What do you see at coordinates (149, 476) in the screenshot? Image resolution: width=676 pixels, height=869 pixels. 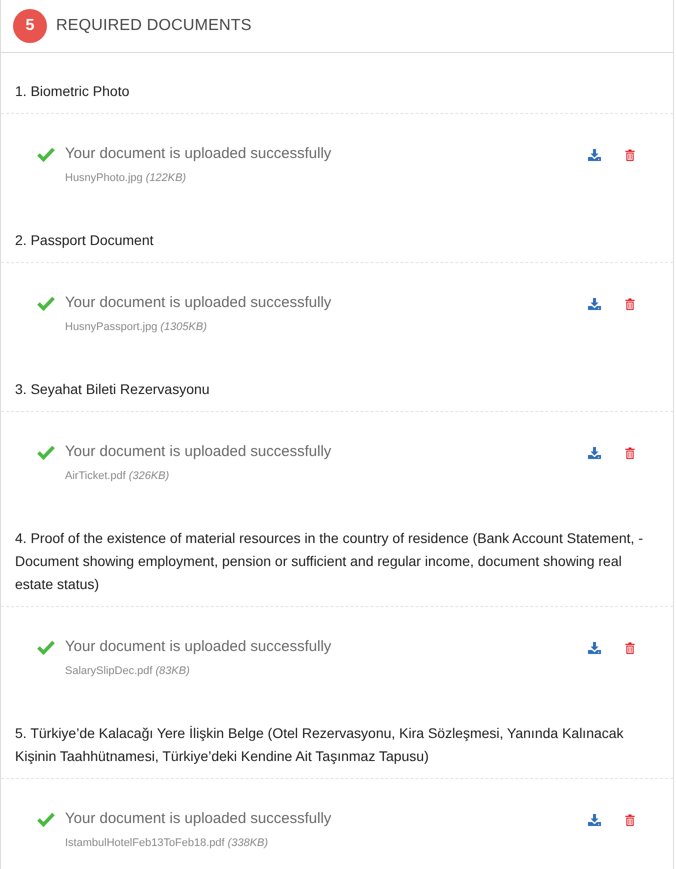 I see `file-size: (326KB)` at bounding box center [149, 476].